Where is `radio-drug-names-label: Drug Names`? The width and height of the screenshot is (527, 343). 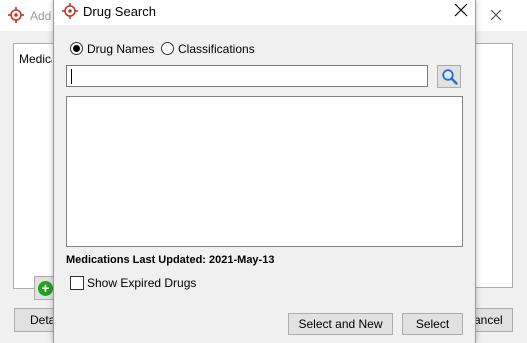 radio-drug-names-label: Drug Names is located at coordinates (120, 49).